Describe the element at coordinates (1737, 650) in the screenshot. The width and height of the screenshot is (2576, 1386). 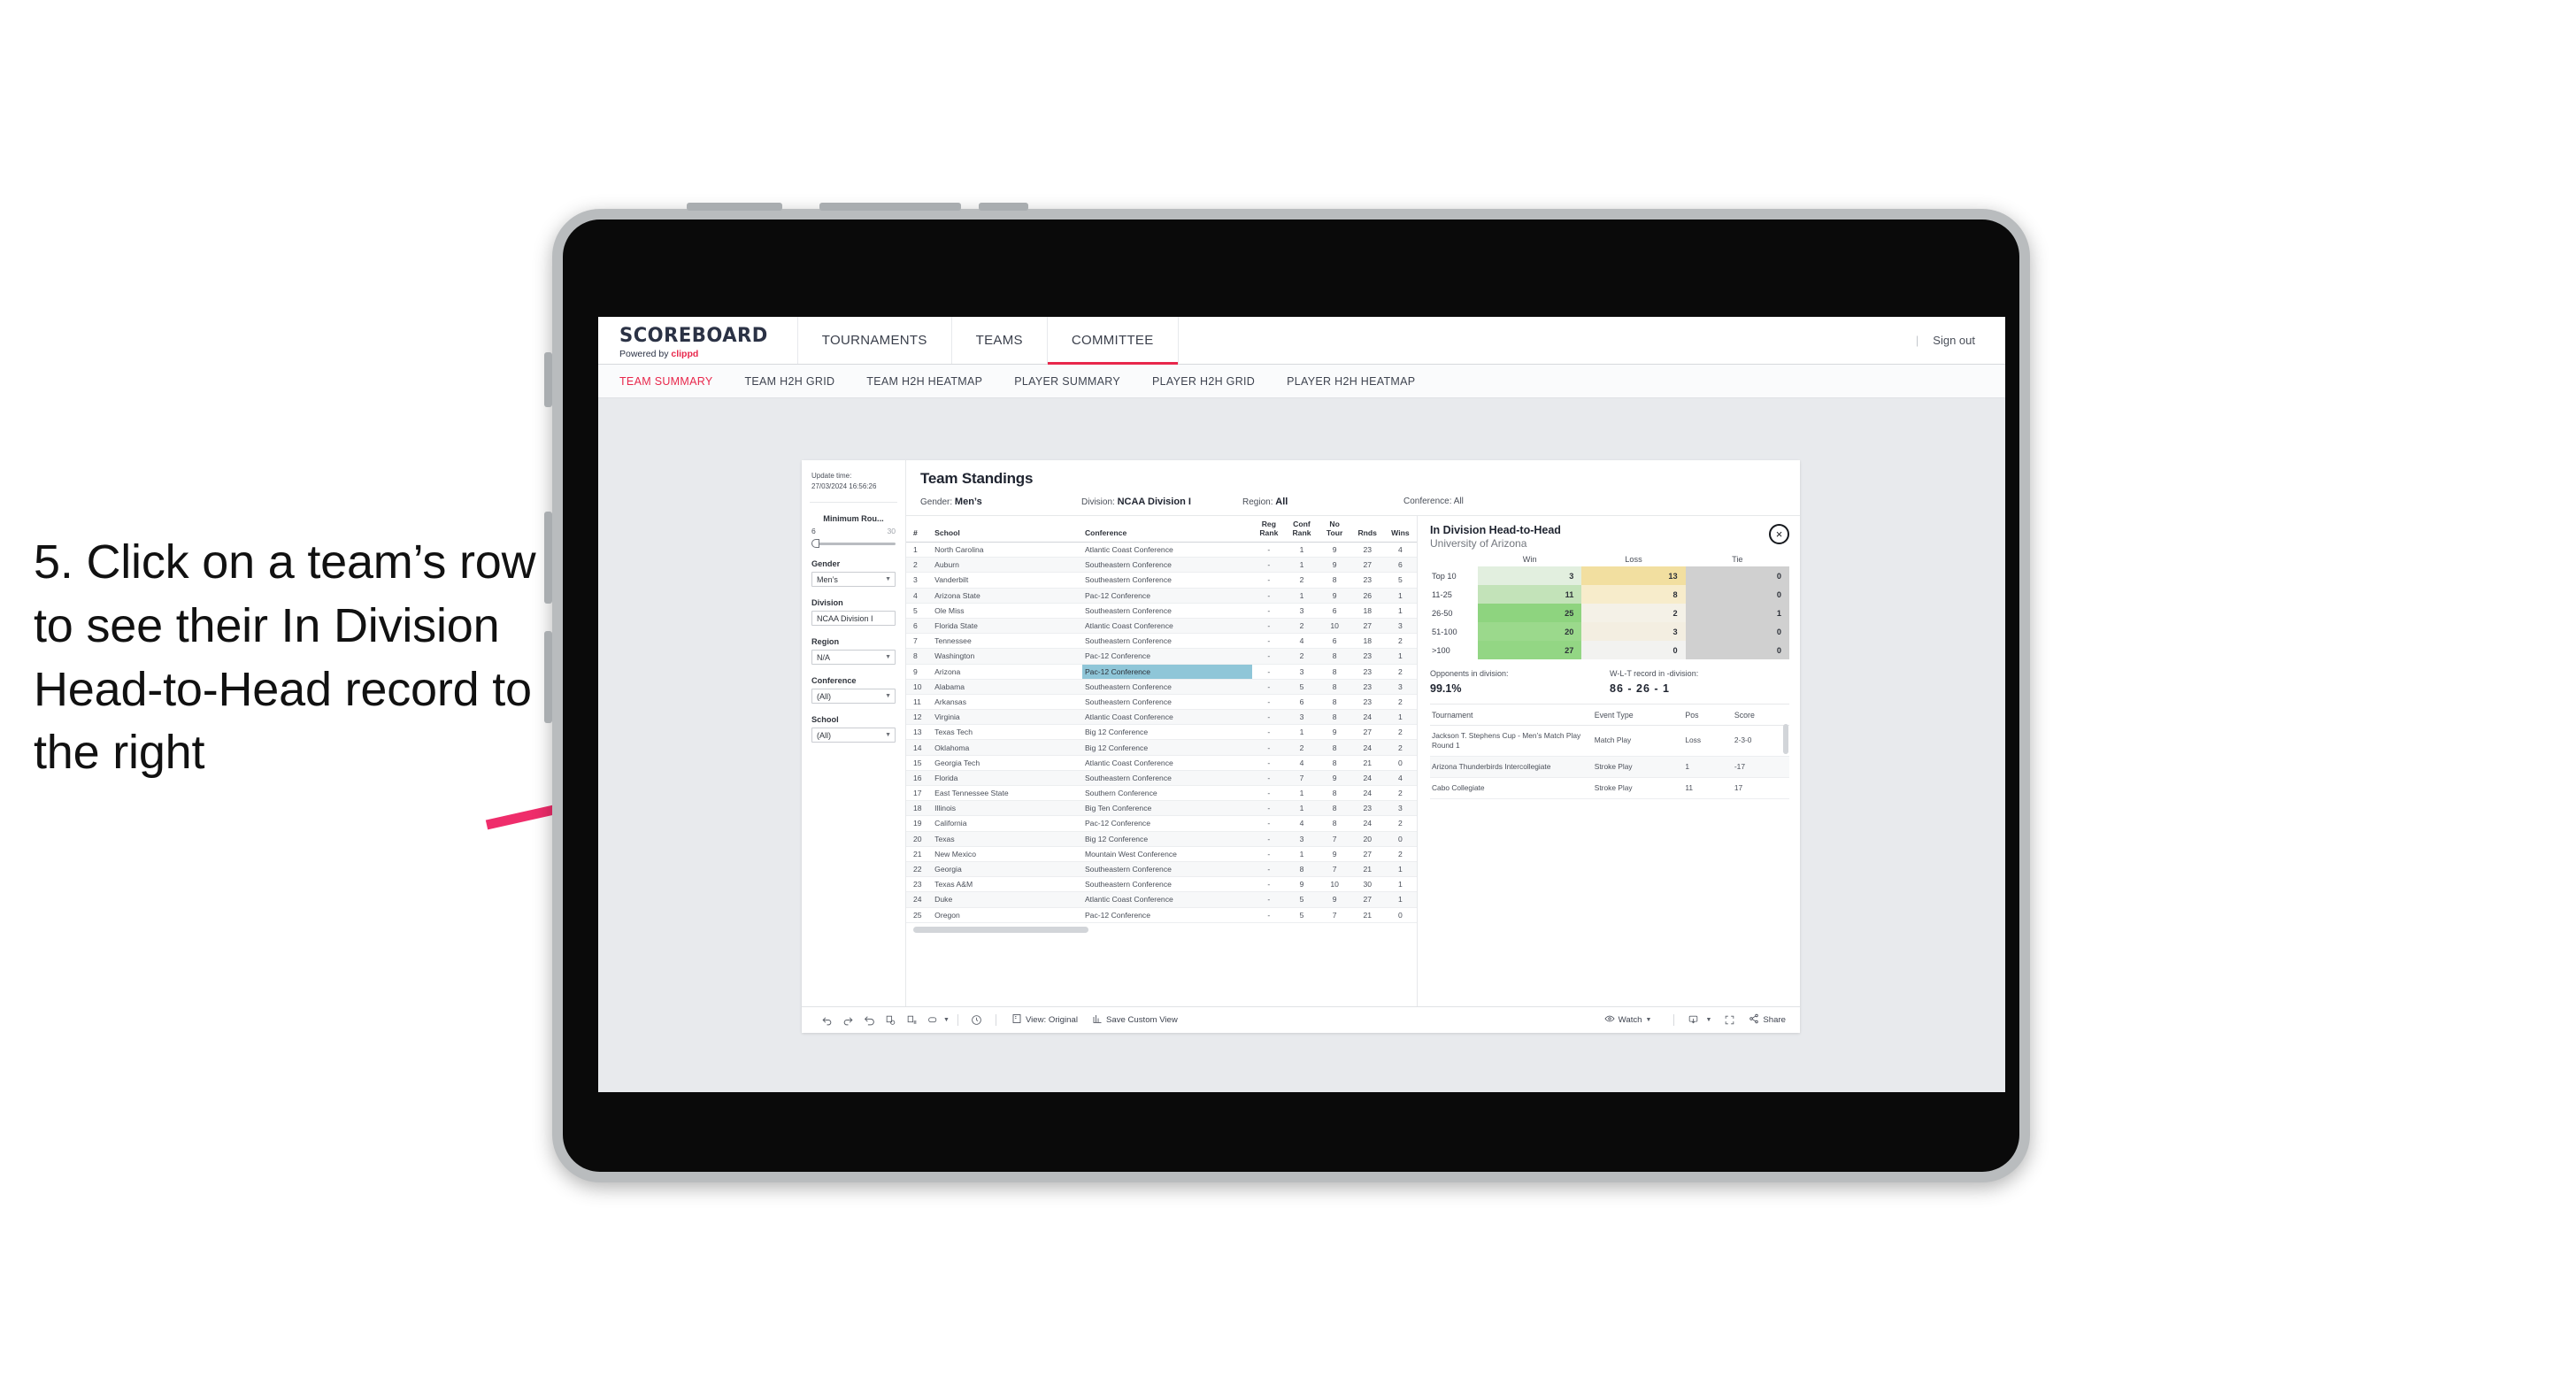
I see `h2h-tie-cell: 0` at that location.